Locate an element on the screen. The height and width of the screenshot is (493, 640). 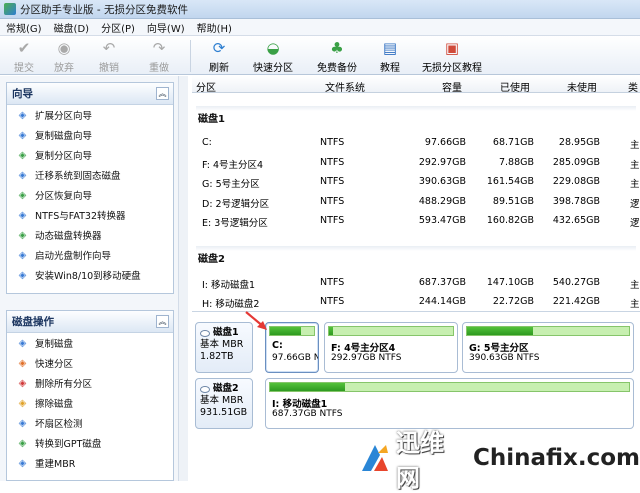
disk-op-item: ◈ 擦除磁盘 is located at coordinates (90, 403).